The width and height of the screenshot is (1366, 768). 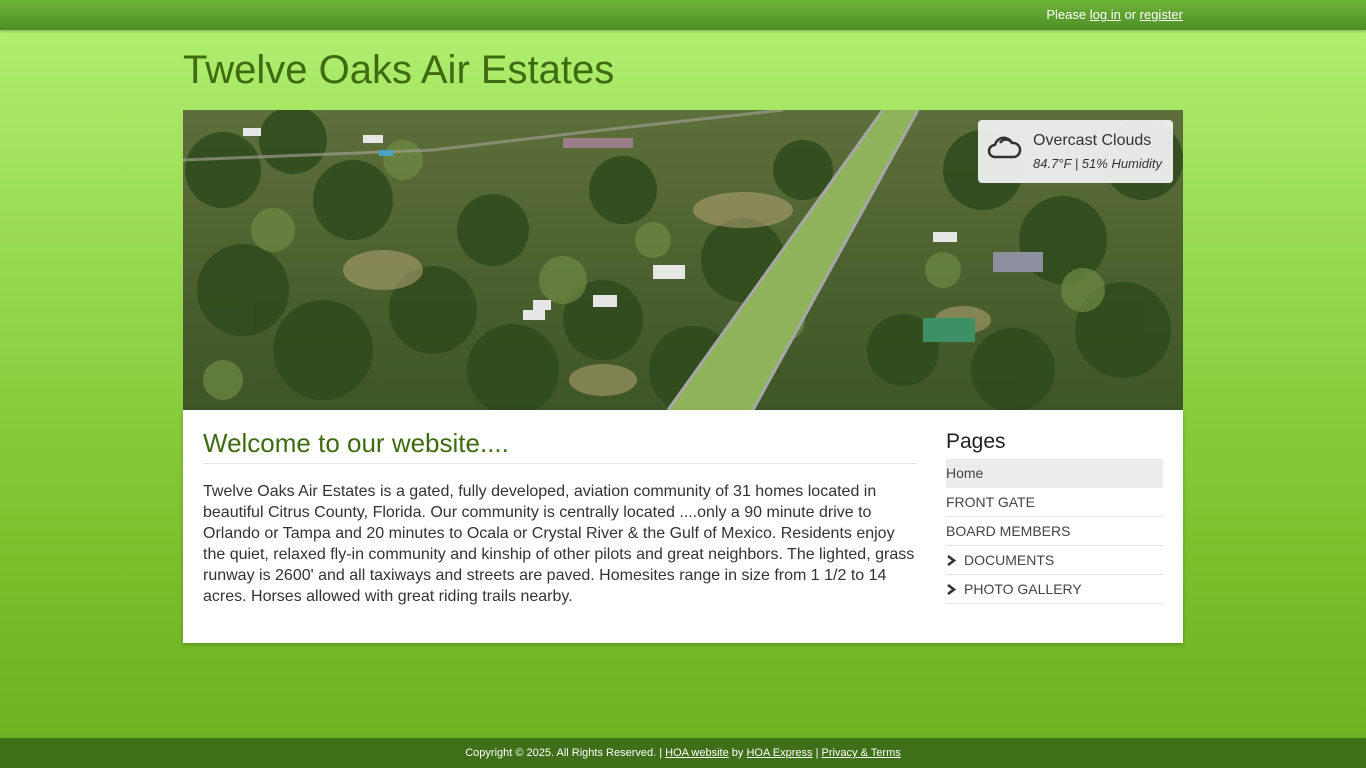 What do you see at coordinates (737, 753) in the screenshot?
I see `footer-by: by` at bounding box center [737, 753].